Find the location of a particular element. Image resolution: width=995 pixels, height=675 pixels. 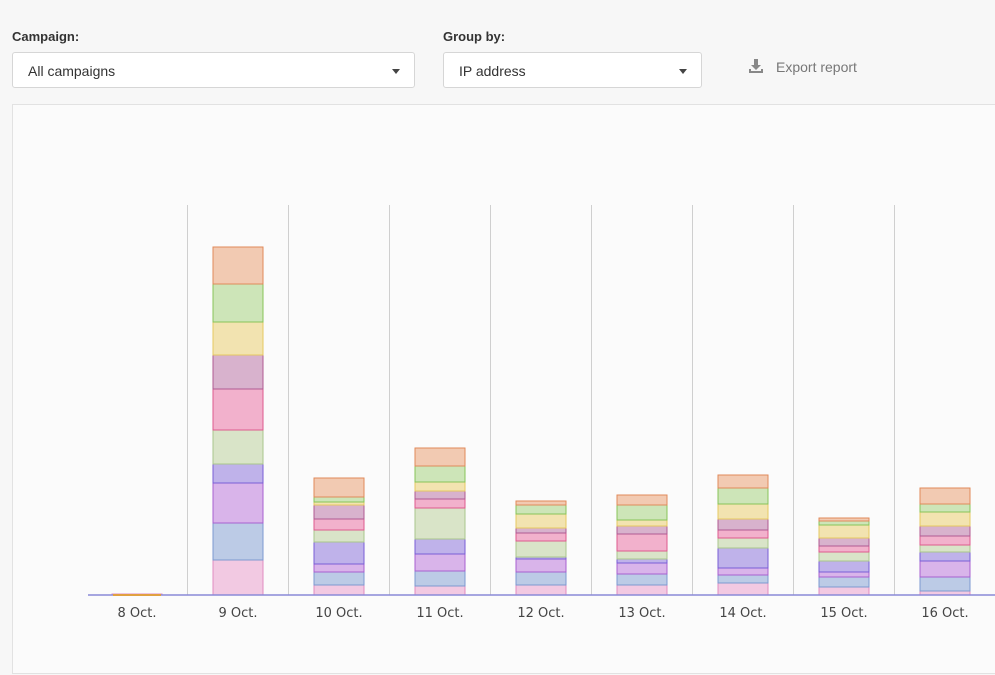

group-by-select: IP address is located at coordinates (572, 70).